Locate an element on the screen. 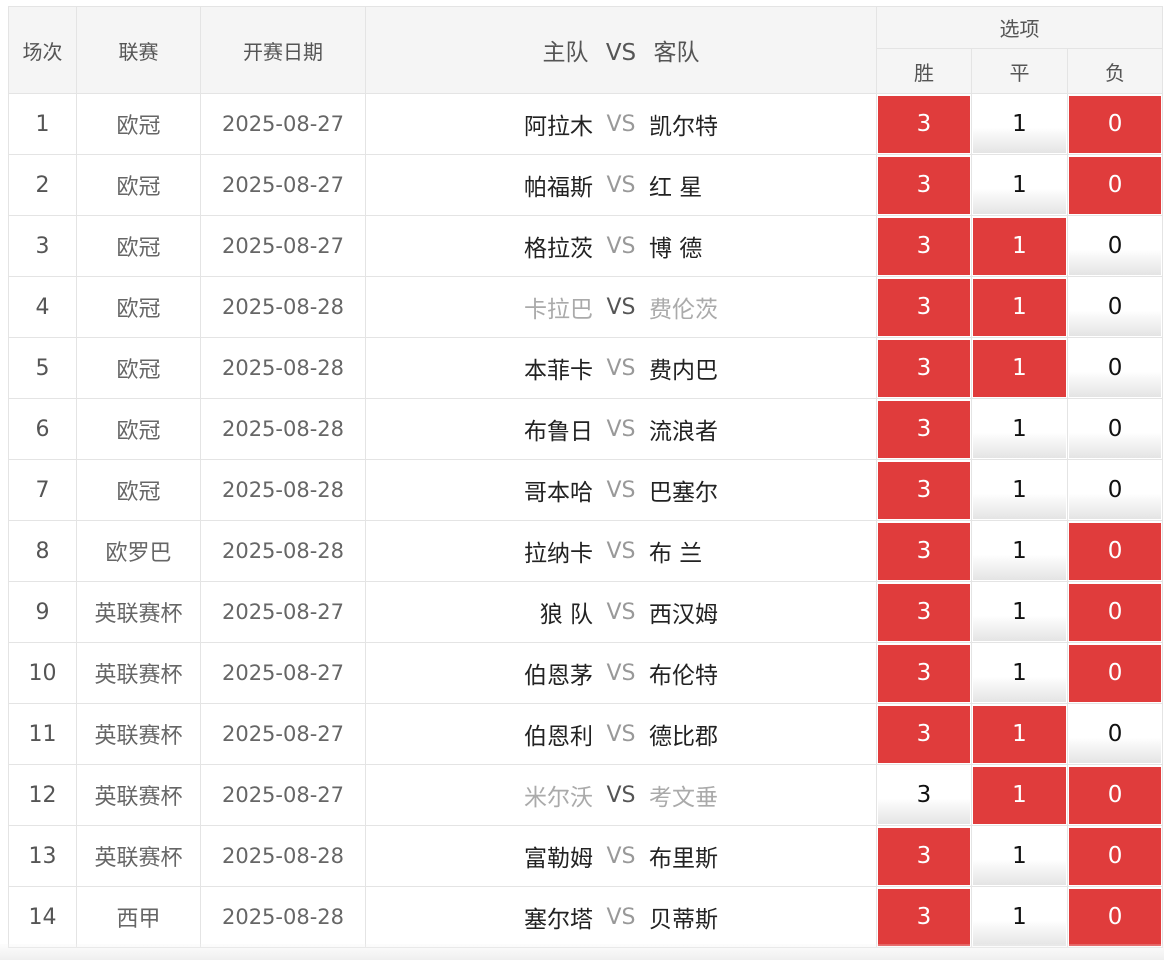 The height and width of the screenshot is (960, 1164). away-team: 考文垂 is located at coordinates (683, 798).